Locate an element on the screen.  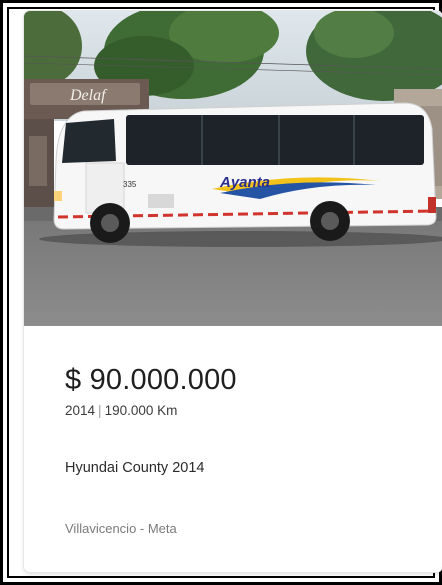
listing-price: $ 90.000.000 is located at coordinates (151, 380).